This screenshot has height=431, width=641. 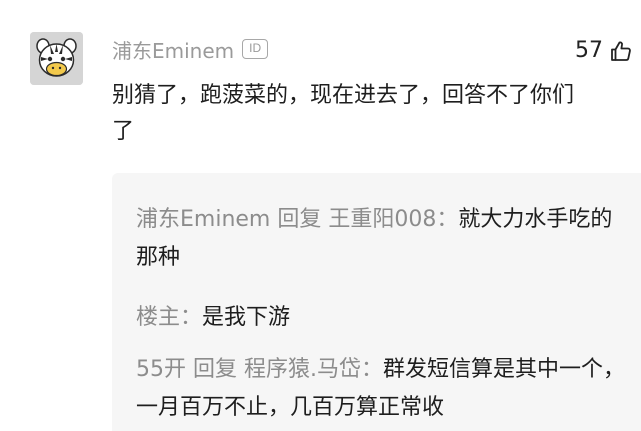 What do you see at coordinates (382, 219) in the screenshot?
I see `reply-target: 王重阳008` at bounding box center [382, 219].